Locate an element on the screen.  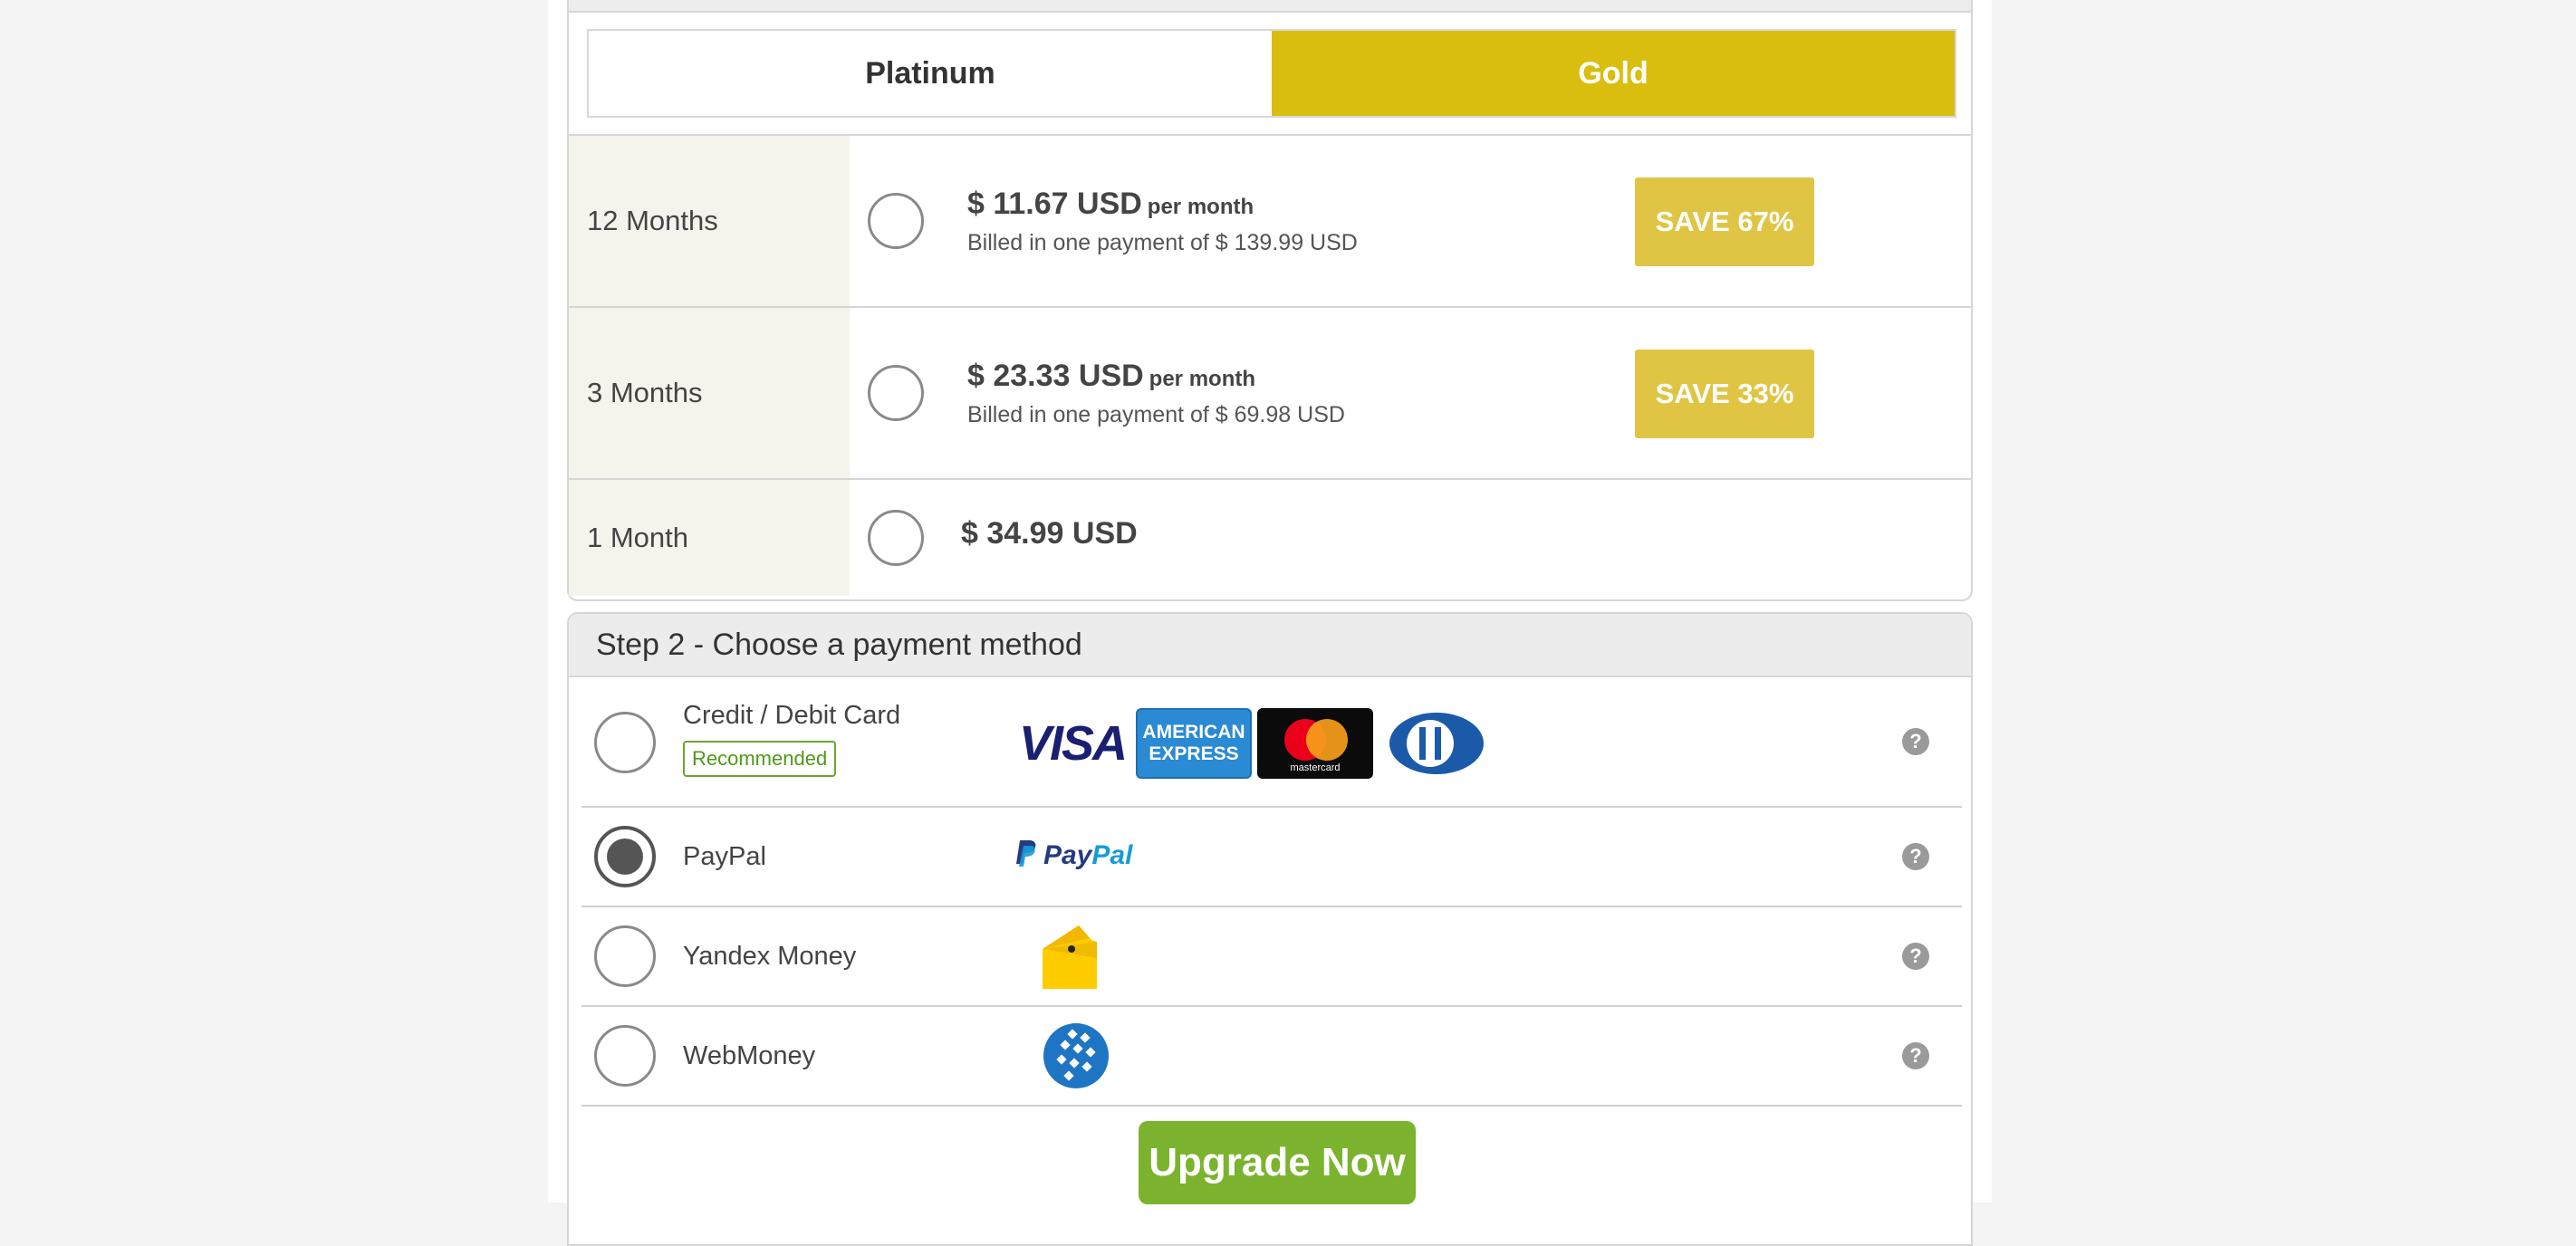
billing-note: Billed in one payment of $ 139.99 USD is located at coordinates (1162, 242).